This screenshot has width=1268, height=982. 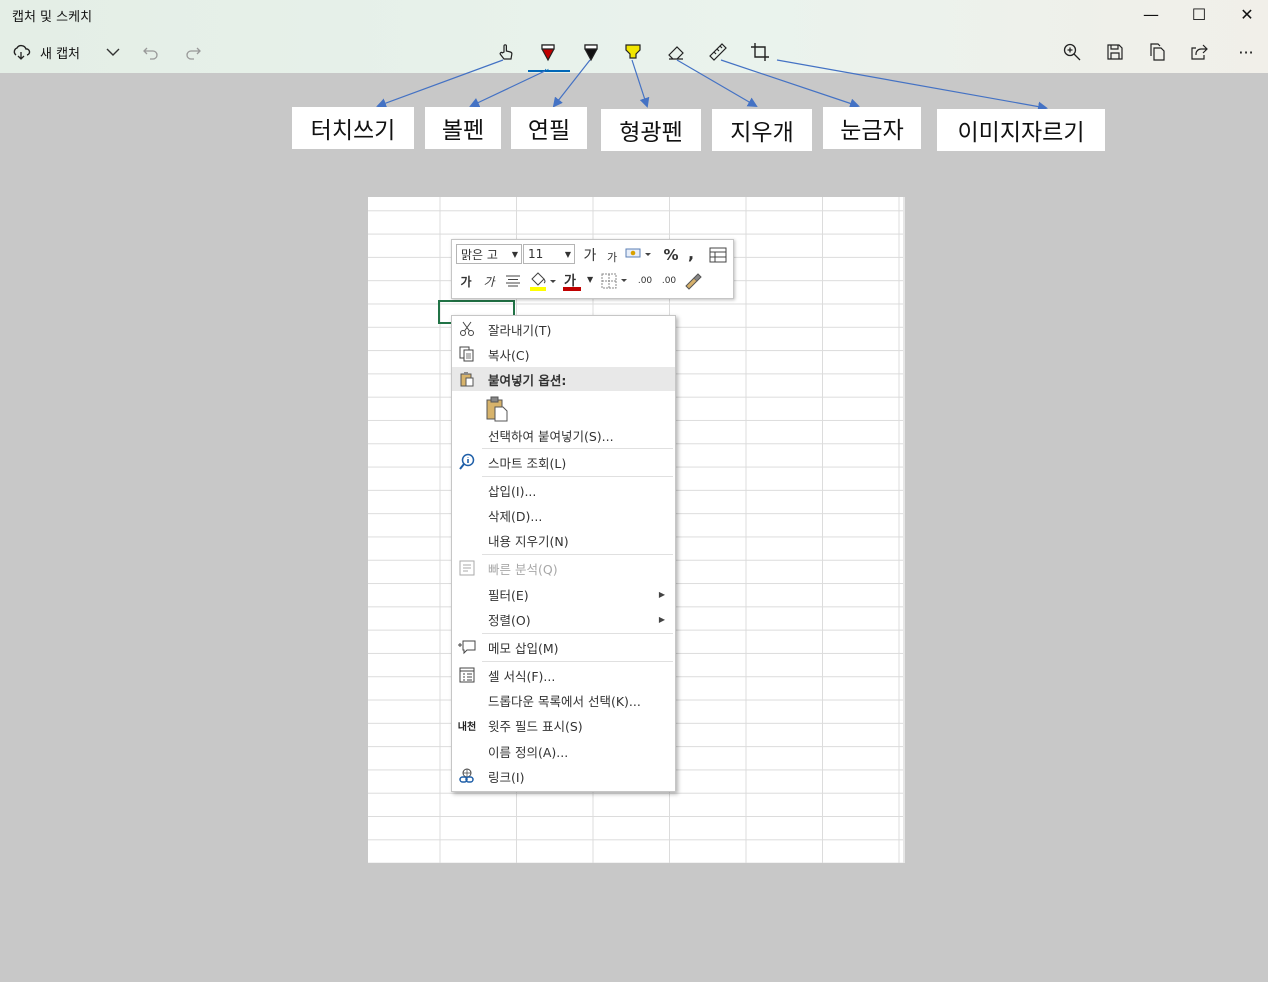 I want to click on paste-option-button, so click(x=498, y=409).